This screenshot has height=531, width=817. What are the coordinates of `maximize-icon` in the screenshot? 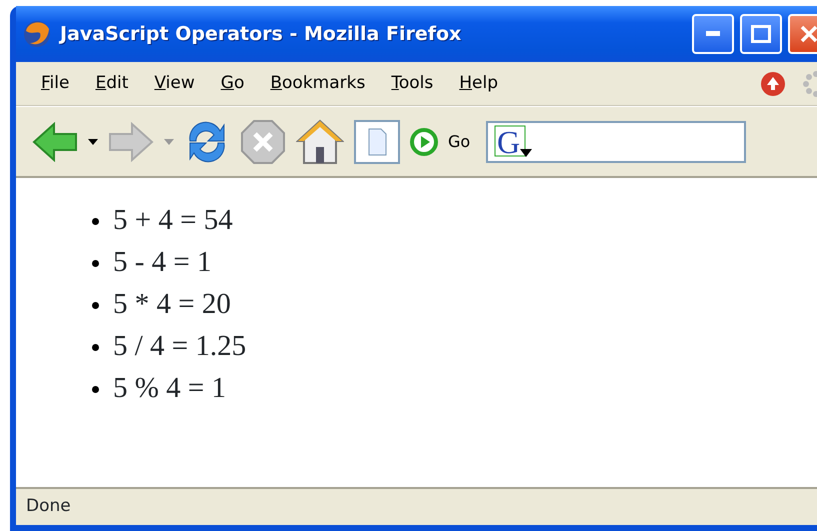 It's located at (761, 34).